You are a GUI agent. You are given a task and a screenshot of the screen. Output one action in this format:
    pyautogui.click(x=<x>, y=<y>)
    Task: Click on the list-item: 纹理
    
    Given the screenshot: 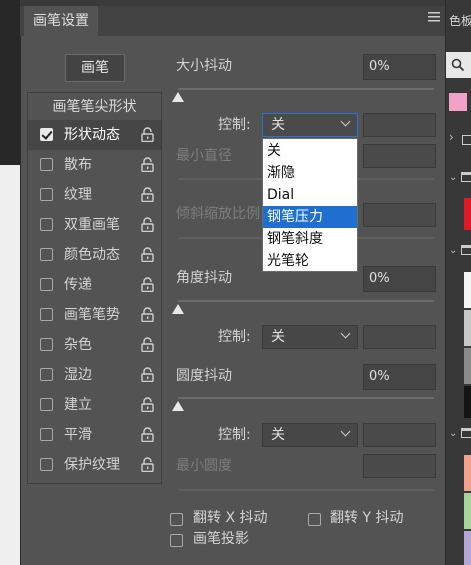 What is the action you would take?
    pyautogui.click(x=94, y=195)
    